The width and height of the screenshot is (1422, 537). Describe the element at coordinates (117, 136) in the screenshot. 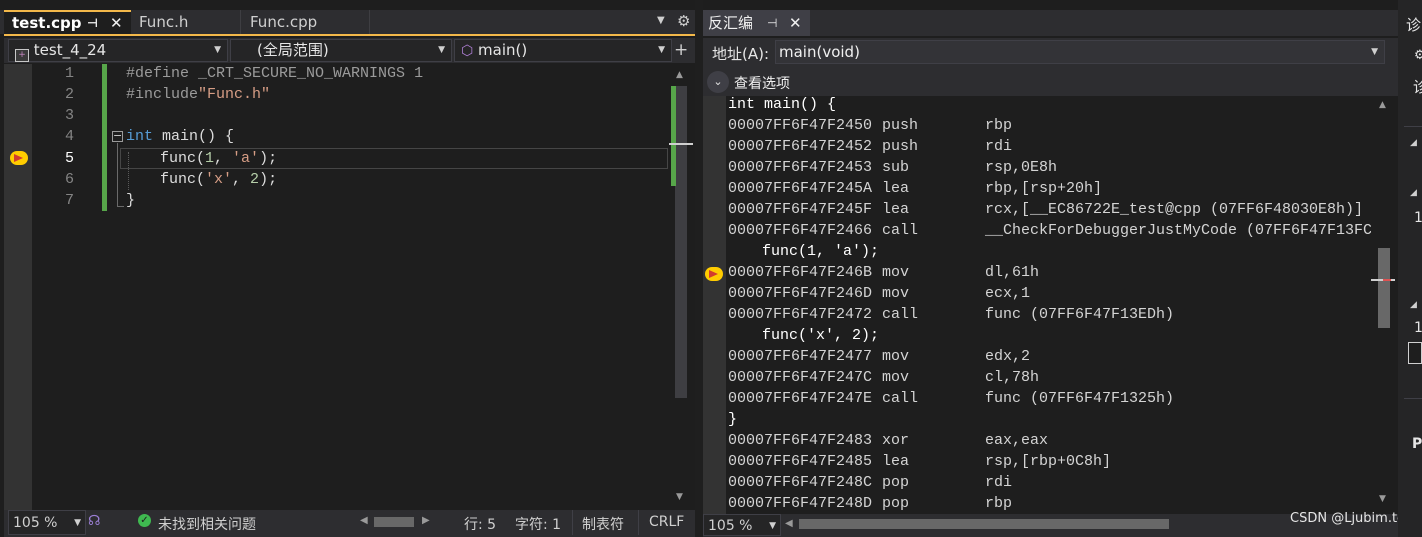

I see `collapse-icon: −` at that location.